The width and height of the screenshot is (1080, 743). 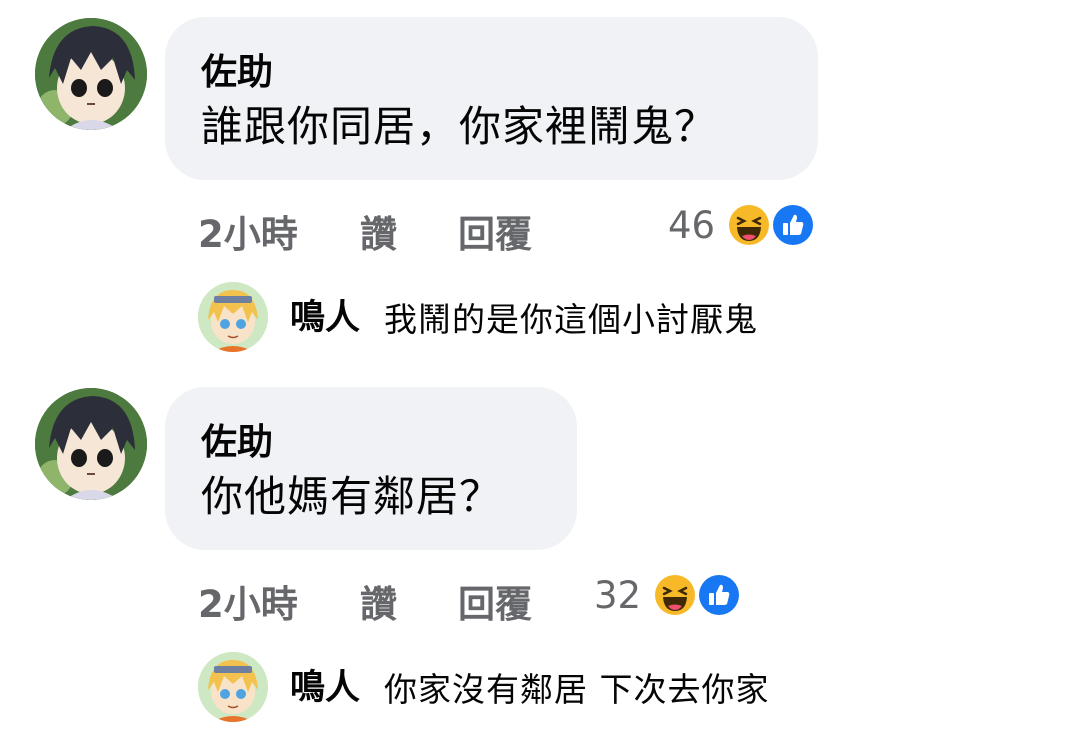 I want to click on reaction-count: 46, so click(x=691, y=225).